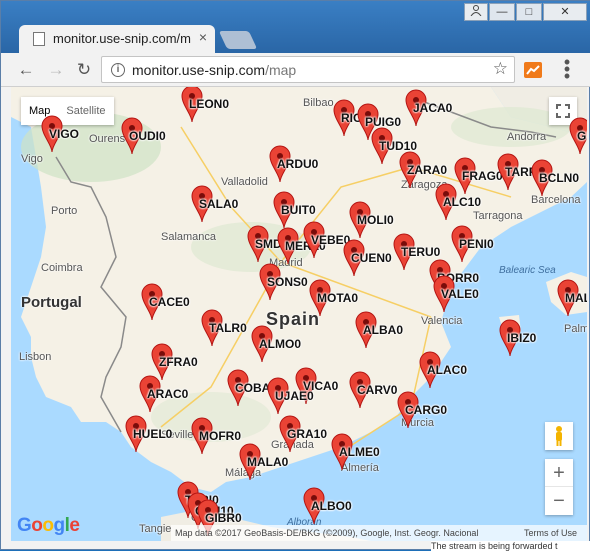 Image resolution: width=590 pixels, height=551 pixels. Describe the element at coordinates (64, 134) in the screenshot. I see `marker-label: VIGO` at that location.